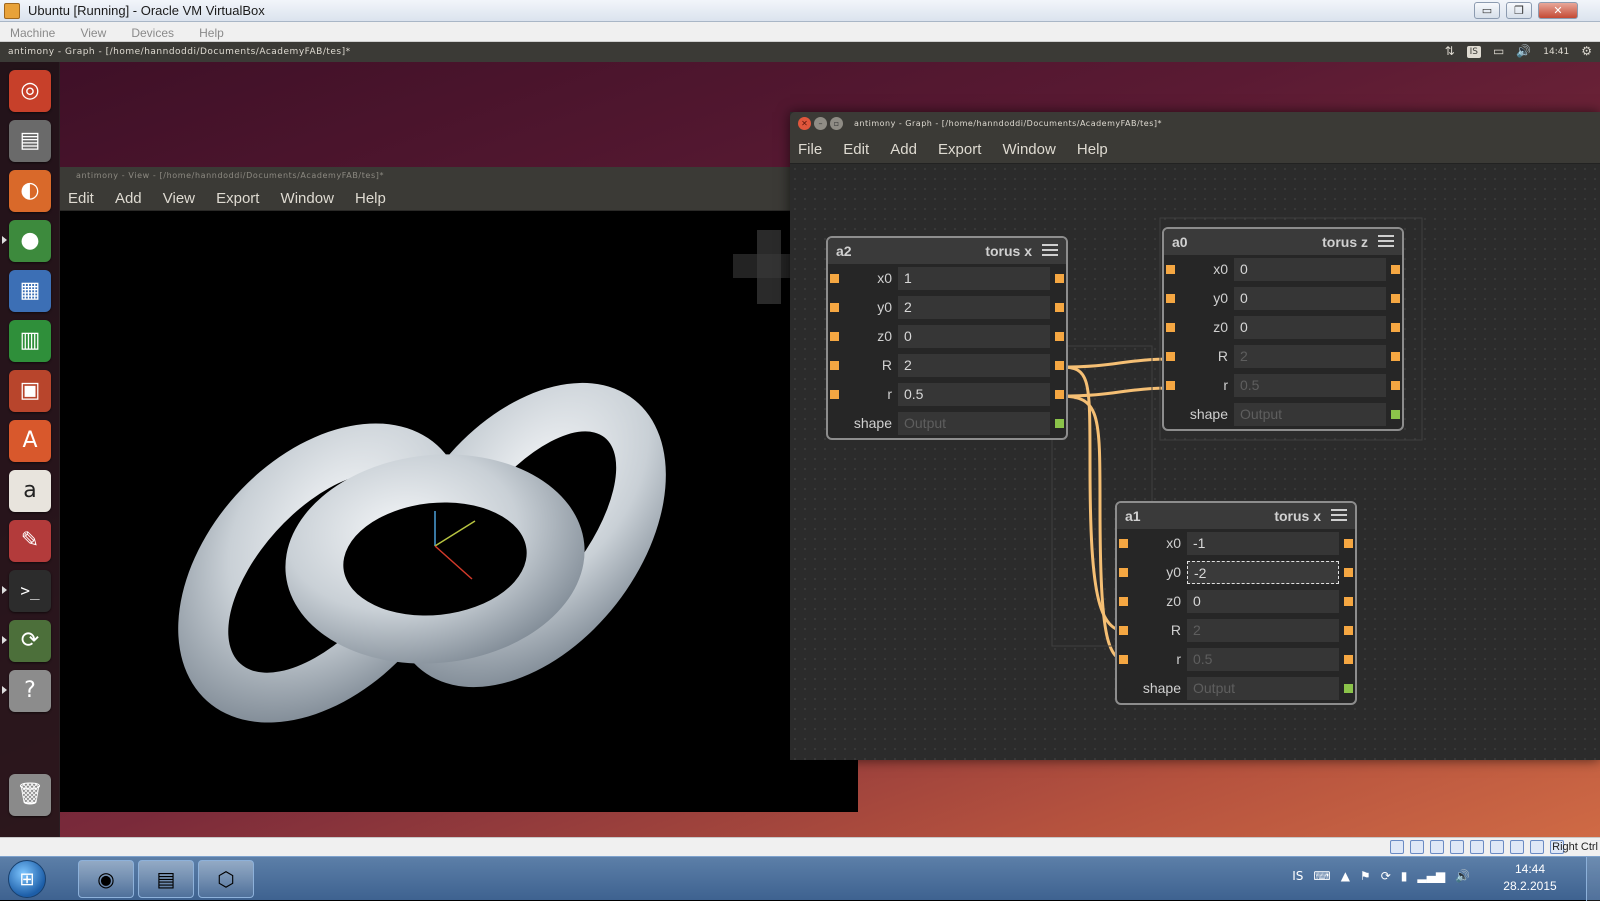  What do you see at coordinates (179, 196) in the screenshot?
I see `view-menu-view: View` at bounding box center [179, 196].